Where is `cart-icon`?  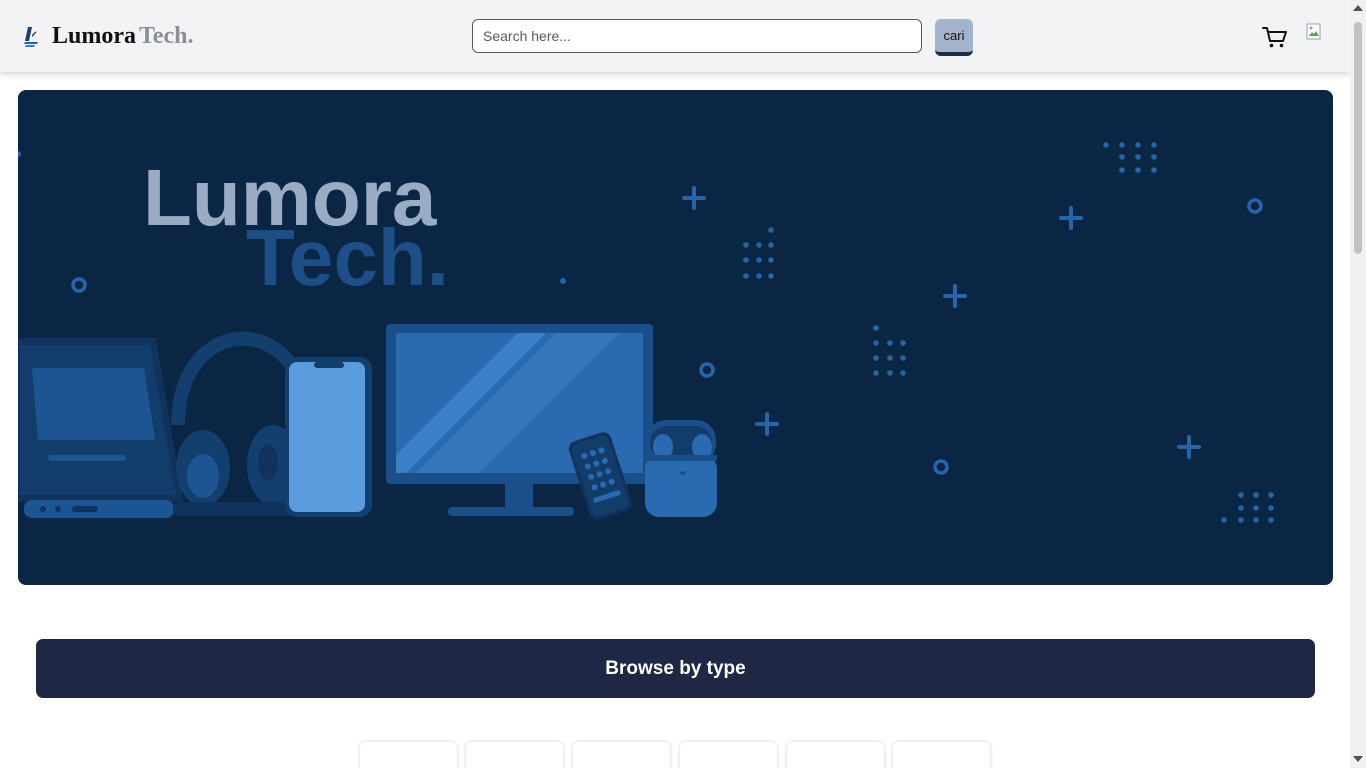 cart-icon is located at coordinates (1275, 37).